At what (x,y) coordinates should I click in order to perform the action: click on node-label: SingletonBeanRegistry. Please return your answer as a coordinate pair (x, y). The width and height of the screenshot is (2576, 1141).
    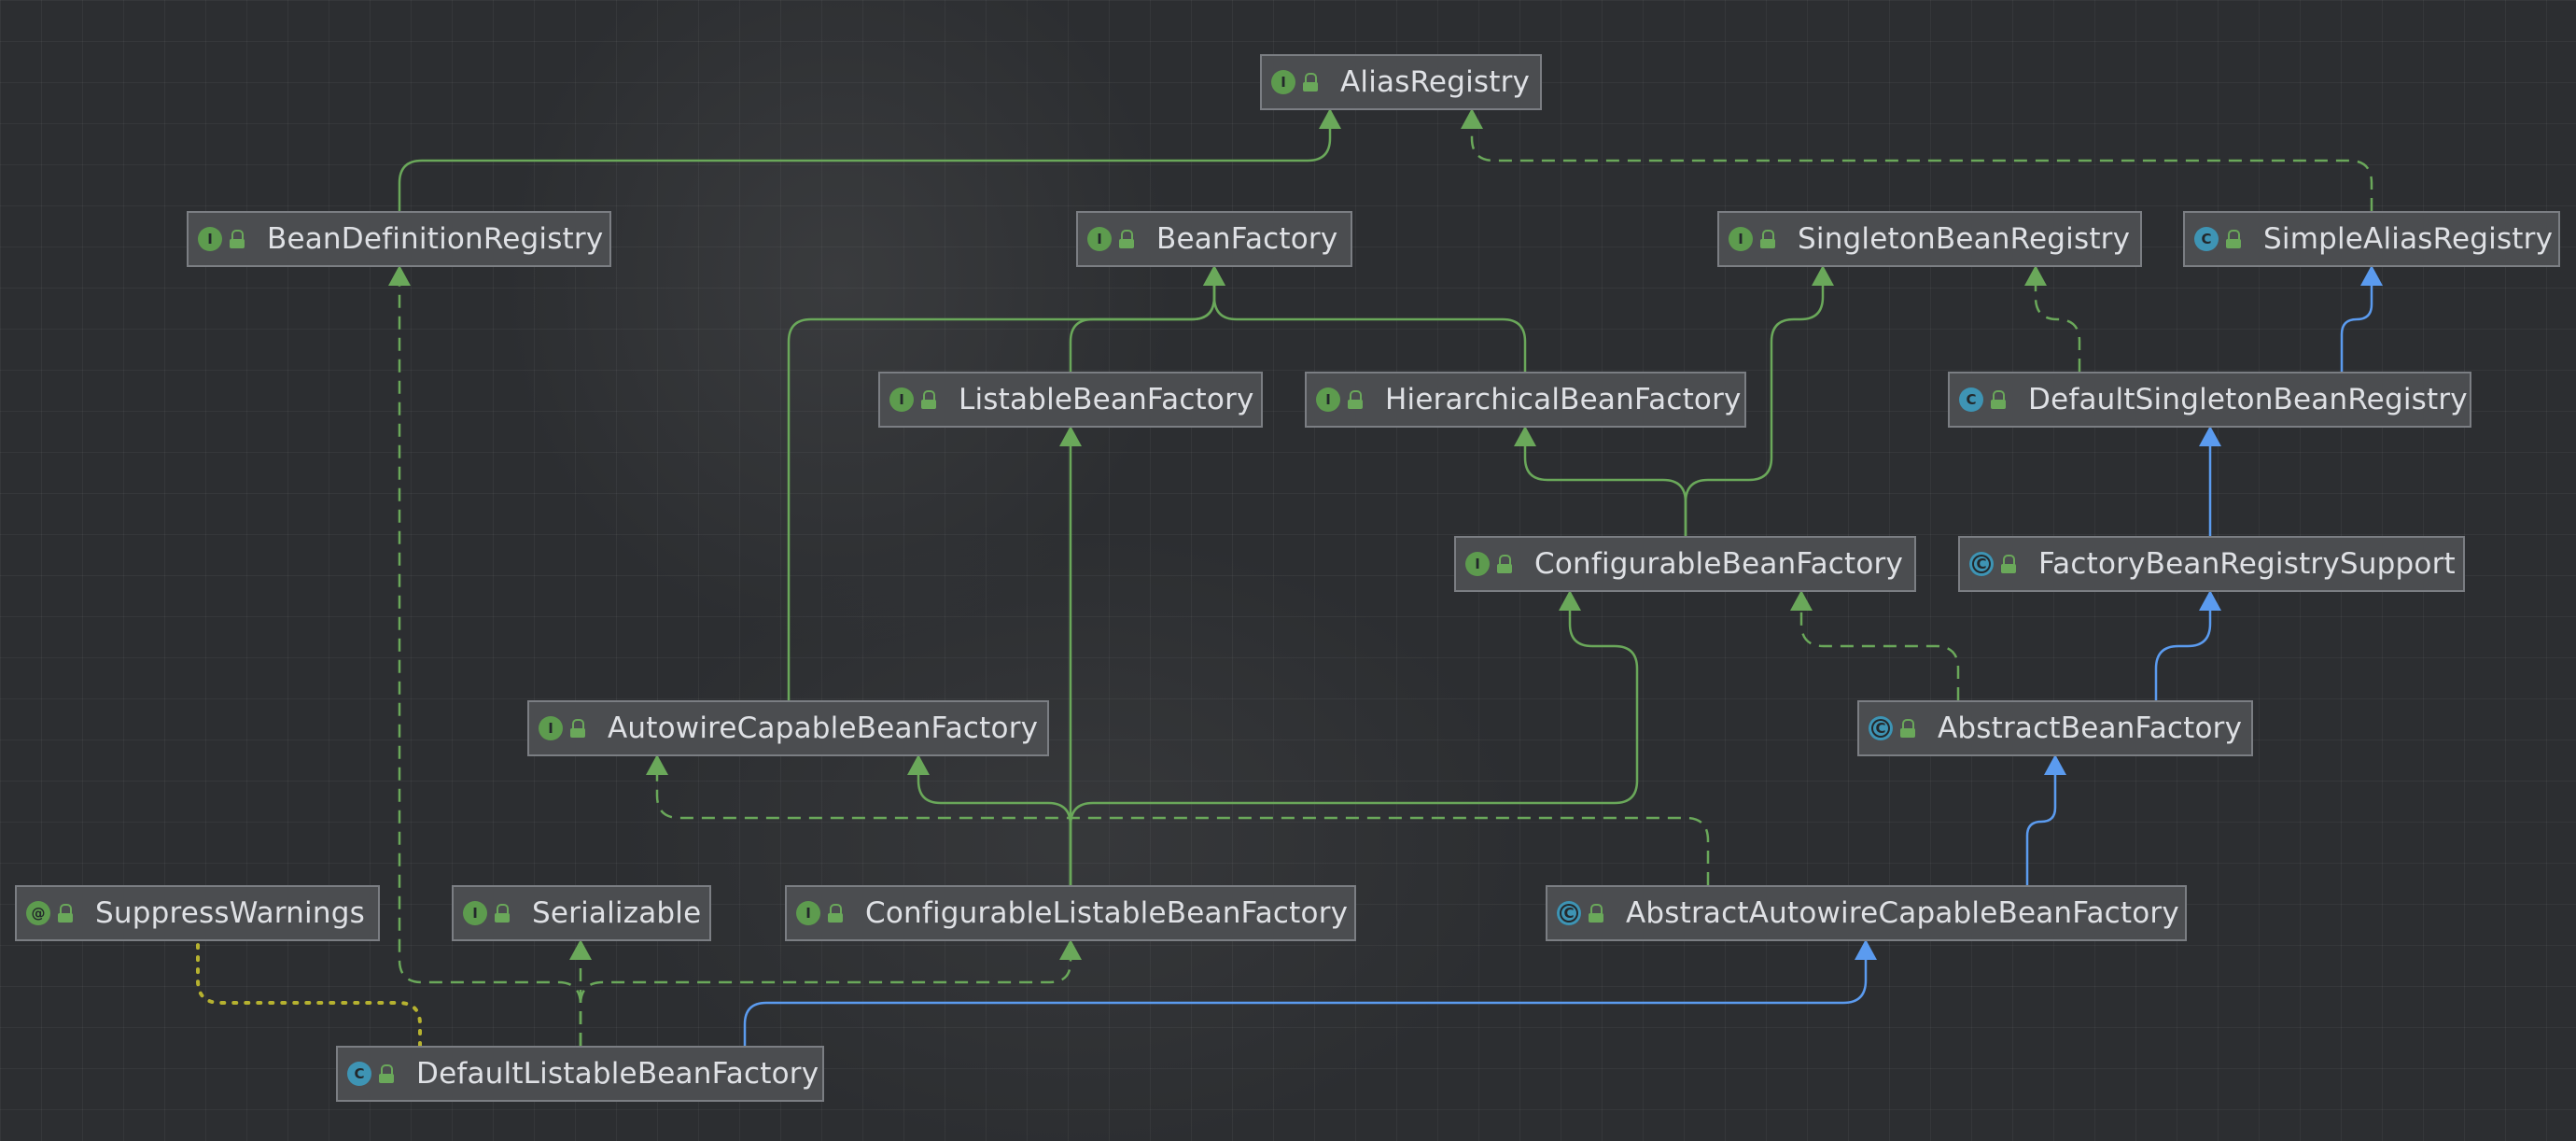
    Looking at the image, I should click on (1964, 239).